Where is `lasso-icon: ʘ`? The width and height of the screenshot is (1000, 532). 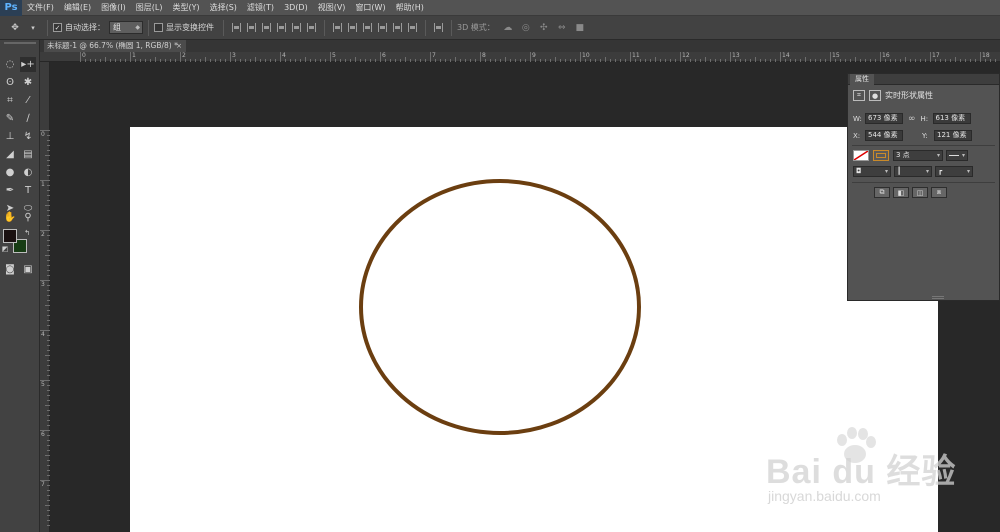 lasso-icon: ʘ is located at coordinates (10, 82).